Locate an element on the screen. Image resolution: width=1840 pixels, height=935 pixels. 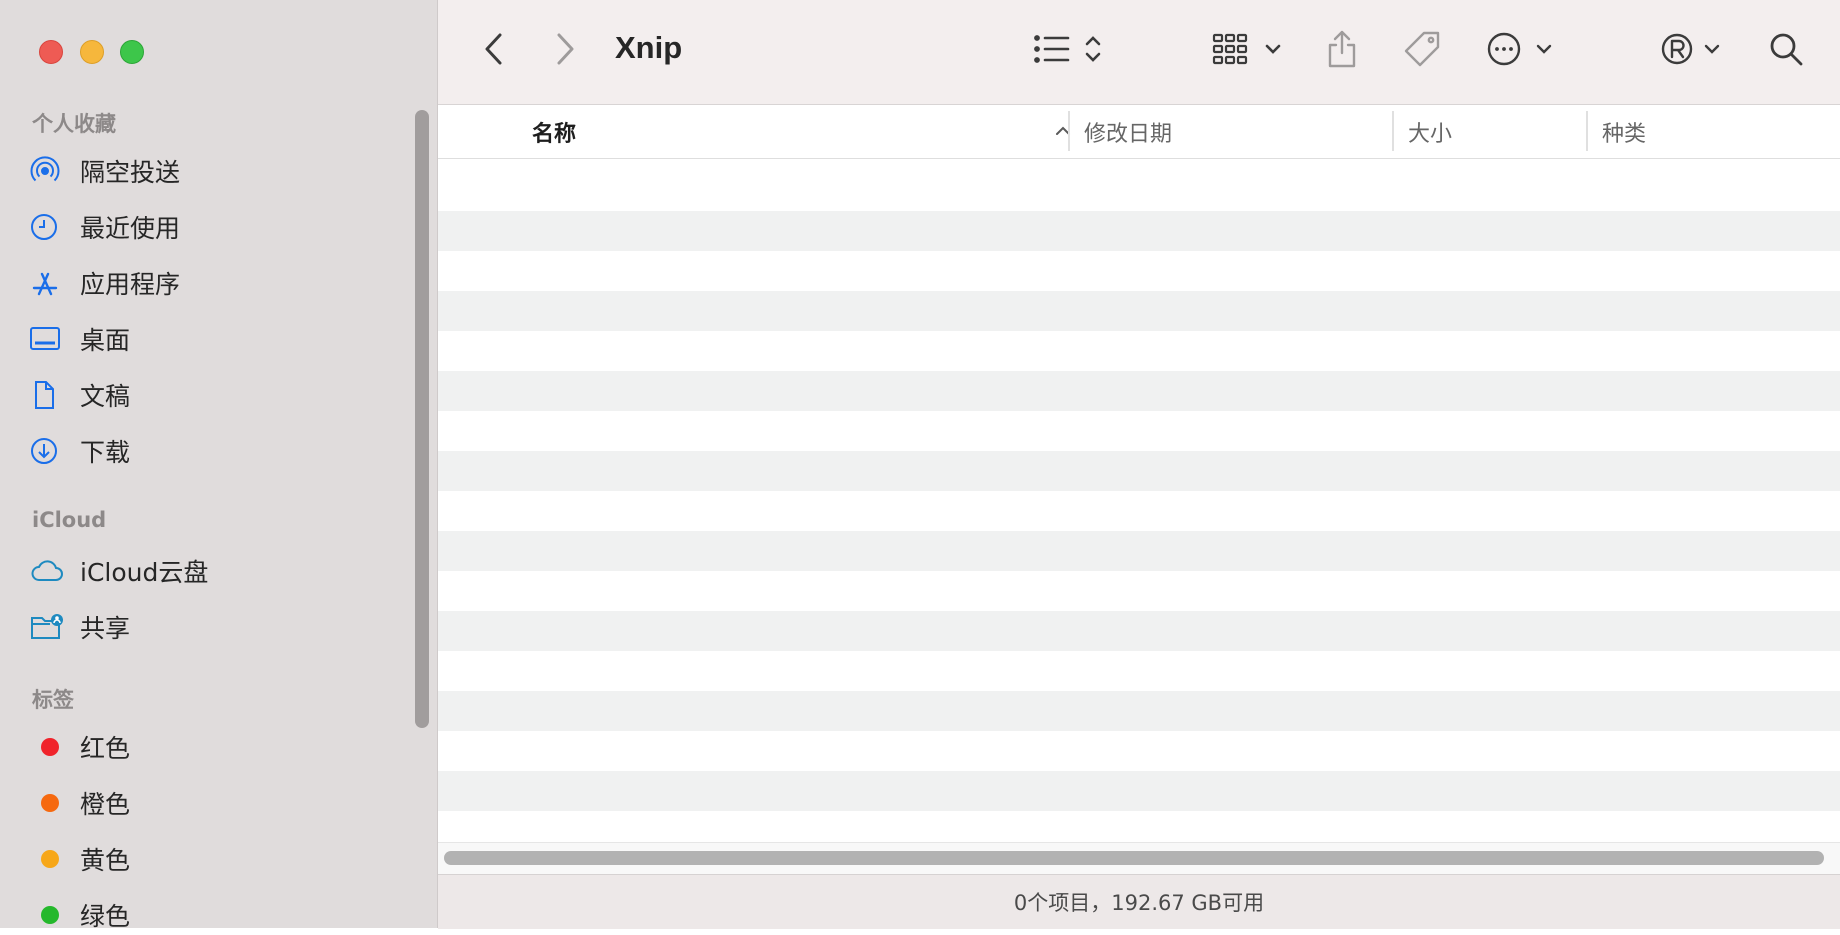
group-view-icon is located at coordinates (1248, 51).